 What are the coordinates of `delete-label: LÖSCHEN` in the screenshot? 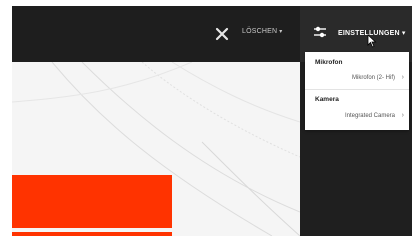 It's located at (260, 31).